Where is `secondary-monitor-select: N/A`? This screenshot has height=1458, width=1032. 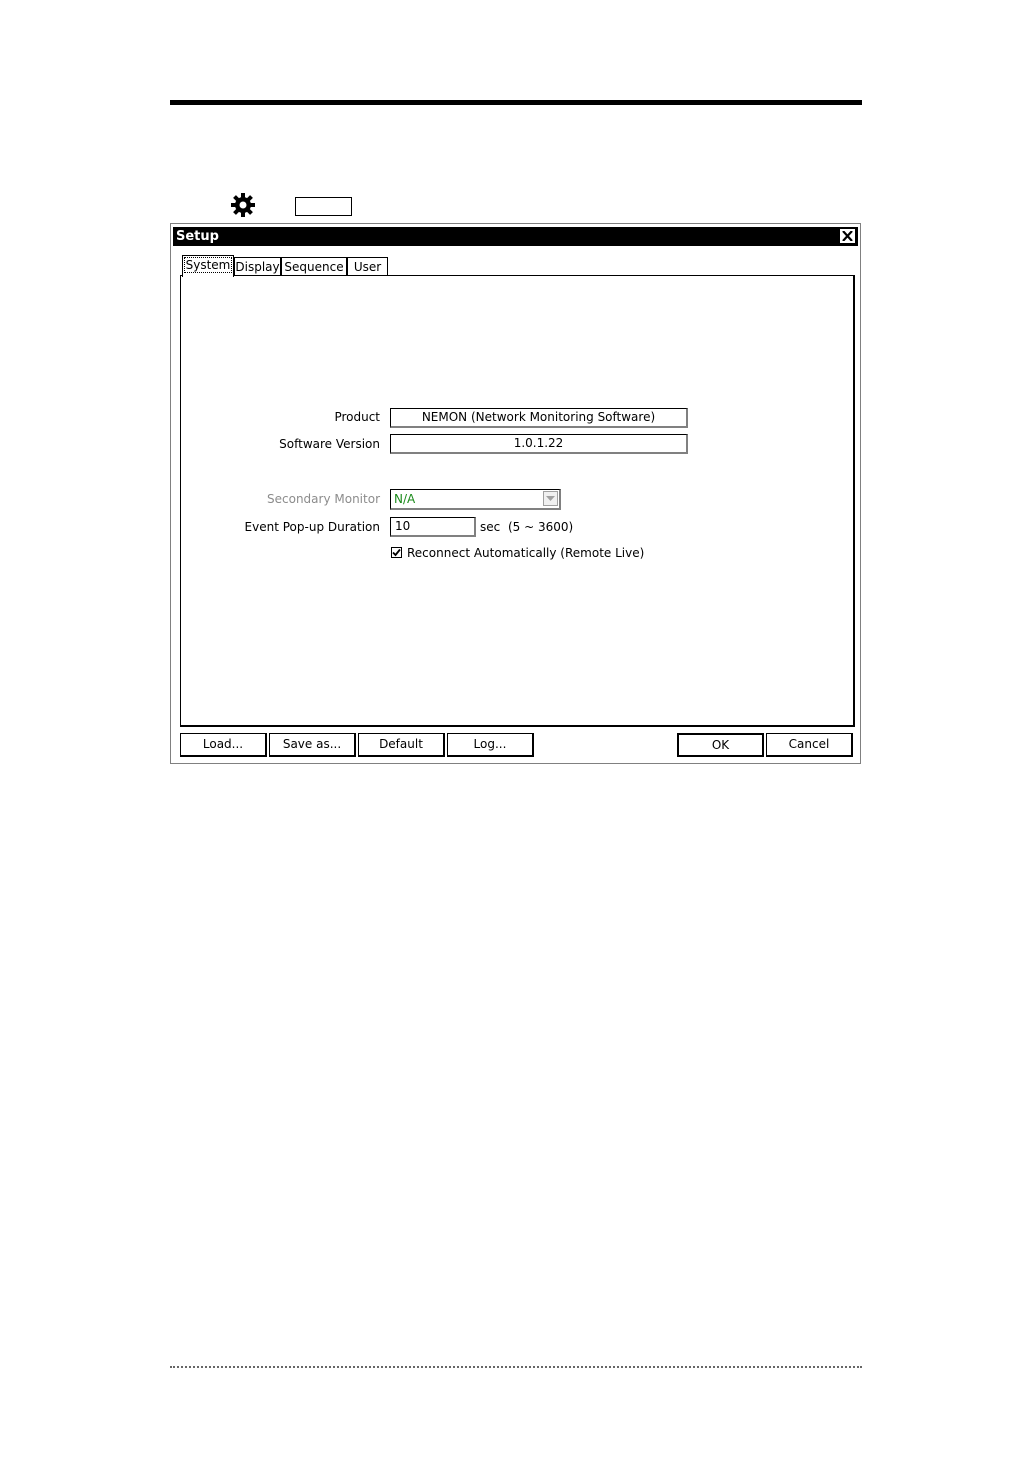
secondary-monitor-select: N/A is located at coordinates (475, 499).